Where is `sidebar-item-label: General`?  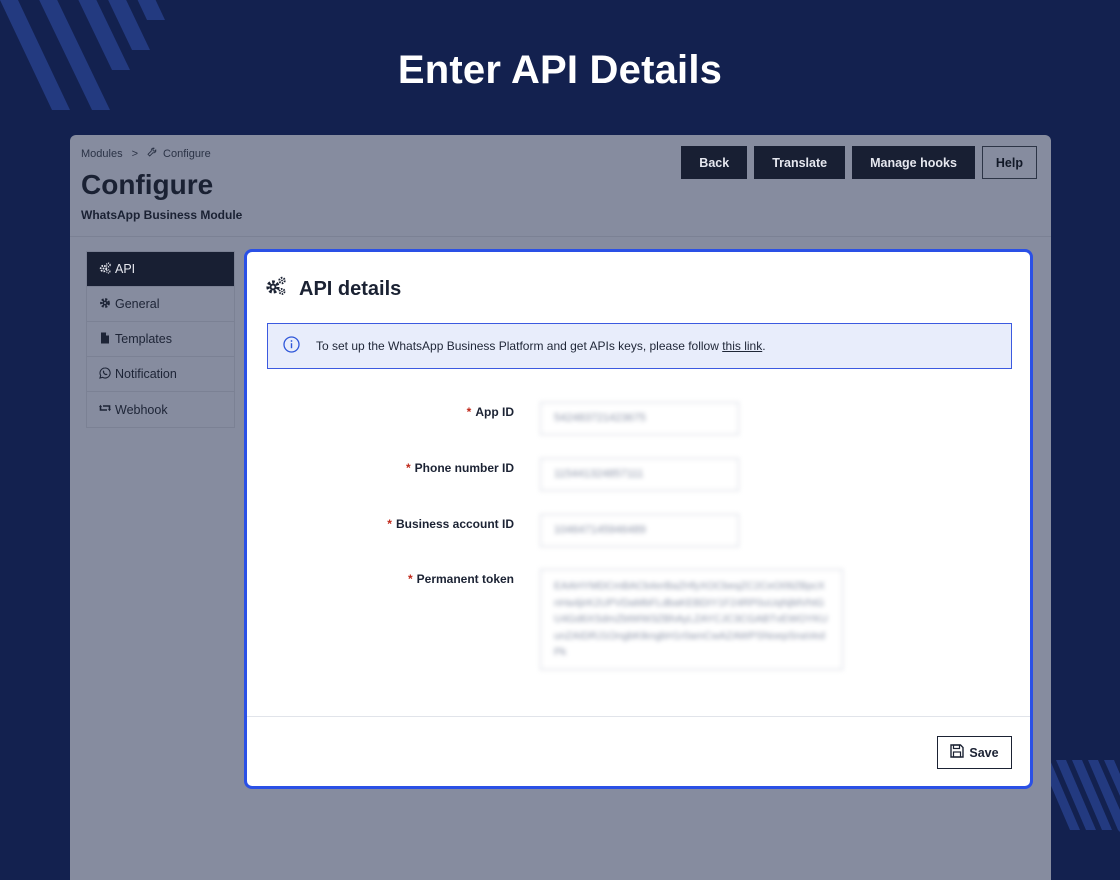
sidebar-item-label: General is located at coordinates (137, 304).